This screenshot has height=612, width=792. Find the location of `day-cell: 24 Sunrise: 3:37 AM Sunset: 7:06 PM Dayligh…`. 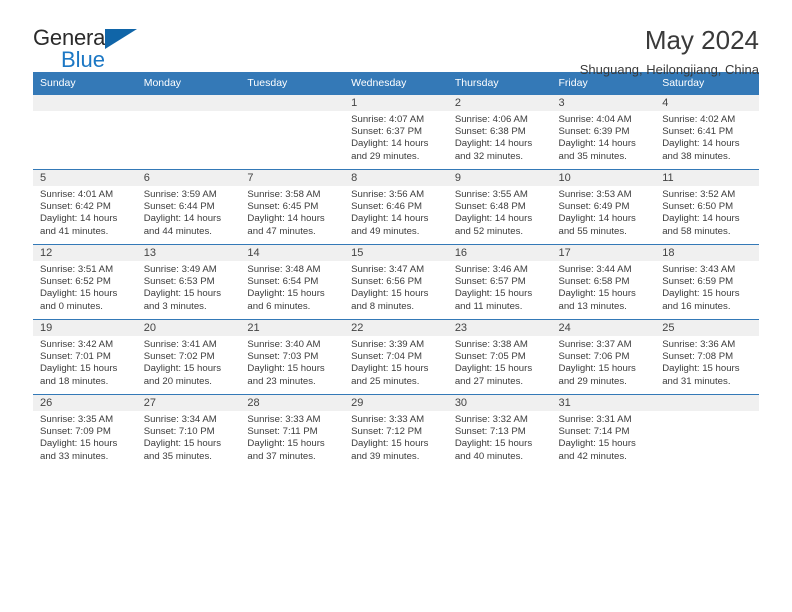

day-cell: 24 Sunrise: 3:37 AM Sunset: 7:06 PM Dayligh… is located at coordinates (603, 357).